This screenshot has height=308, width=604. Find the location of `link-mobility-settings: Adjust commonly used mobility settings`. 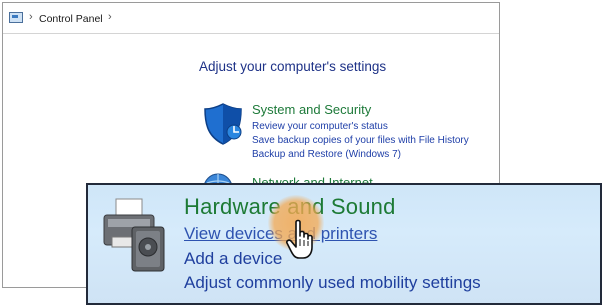

link-mobility-settings: Adjust commonly used mobility settings is located at coordinates (332, 283).